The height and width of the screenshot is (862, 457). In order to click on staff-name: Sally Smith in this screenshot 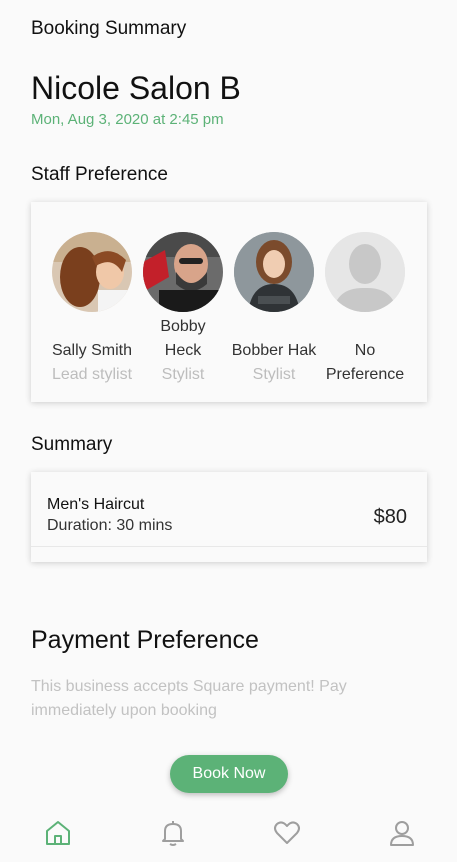, I will do `click(92, 350)`.